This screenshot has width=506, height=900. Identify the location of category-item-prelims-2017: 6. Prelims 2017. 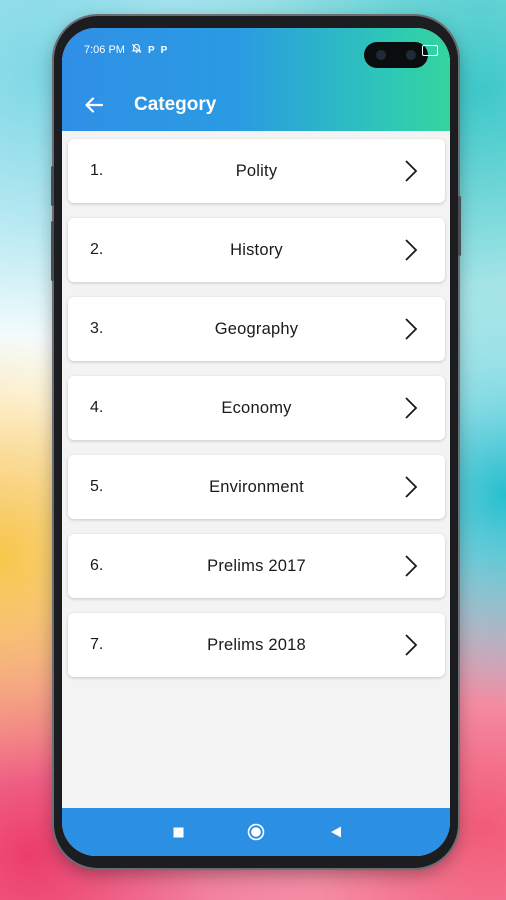
(256, 566).